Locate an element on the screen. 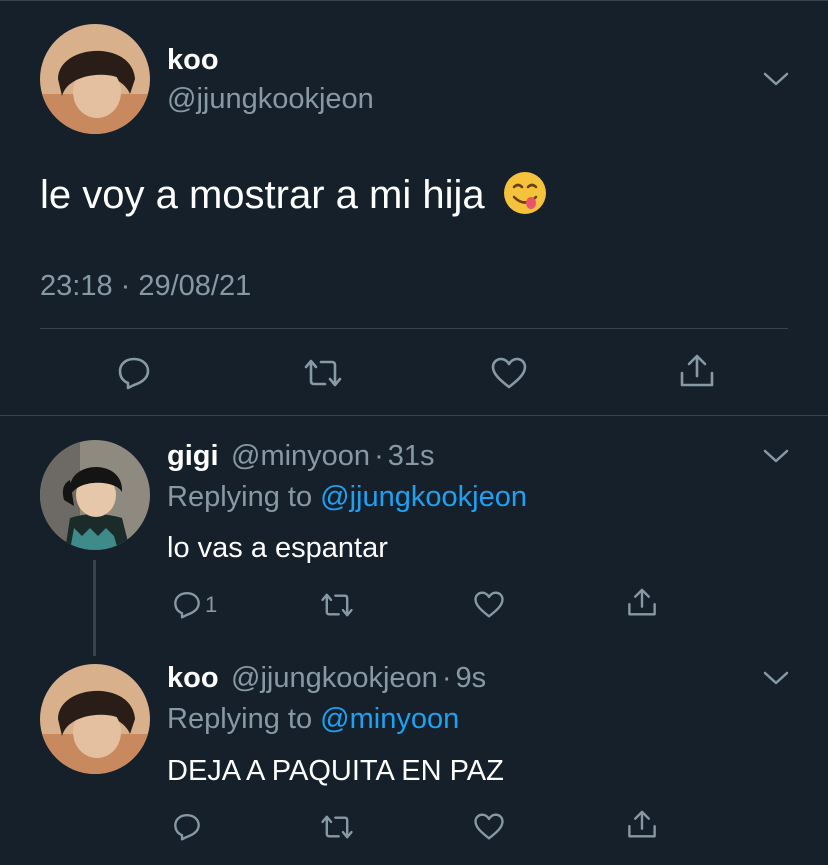 The image size is (828, 865). author-handle: @minyoon is located at coordinates (300, 456).